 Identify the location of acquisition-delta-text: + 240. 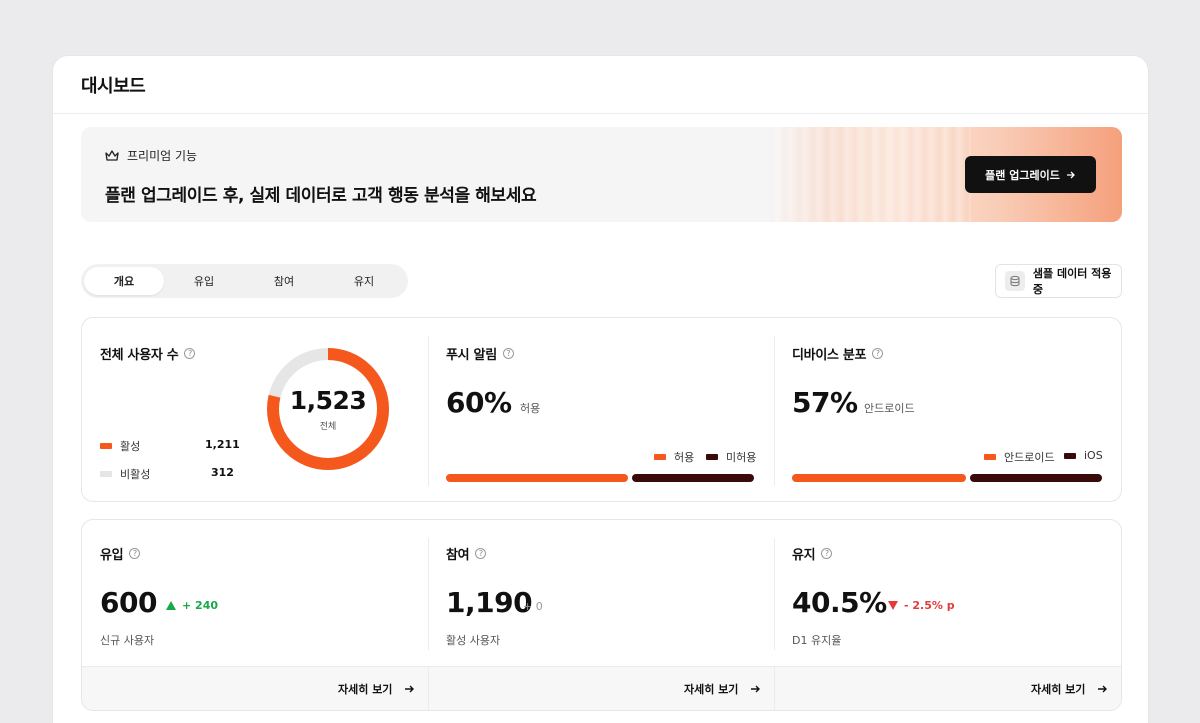
(200, 605).